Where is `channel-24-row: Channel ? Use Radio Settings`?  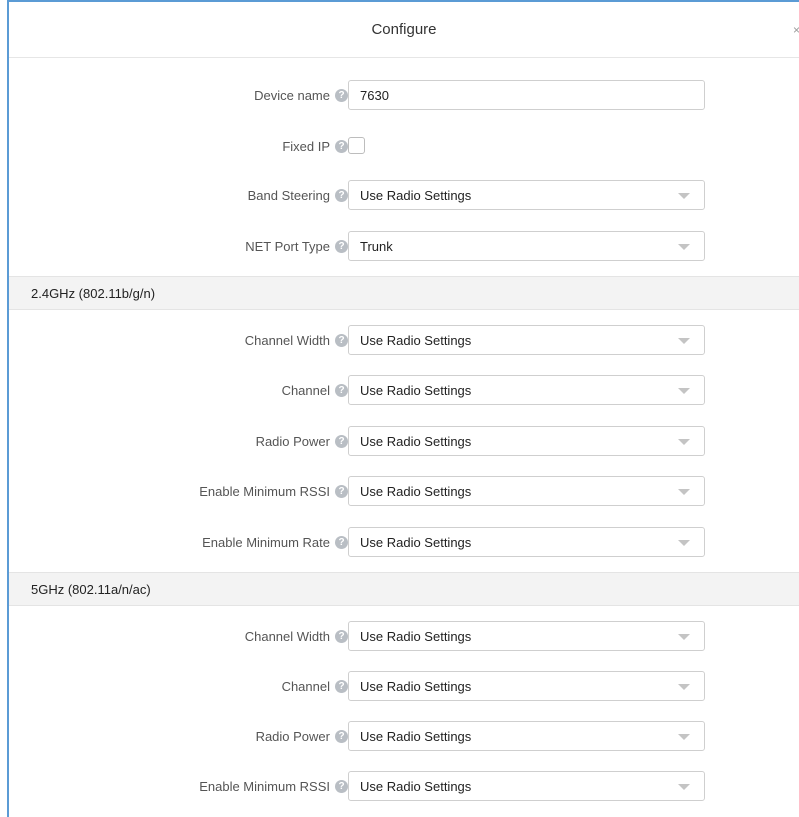
channel-24-row: Channel ? Use Radio Settings is located at coordinates (404, 392).